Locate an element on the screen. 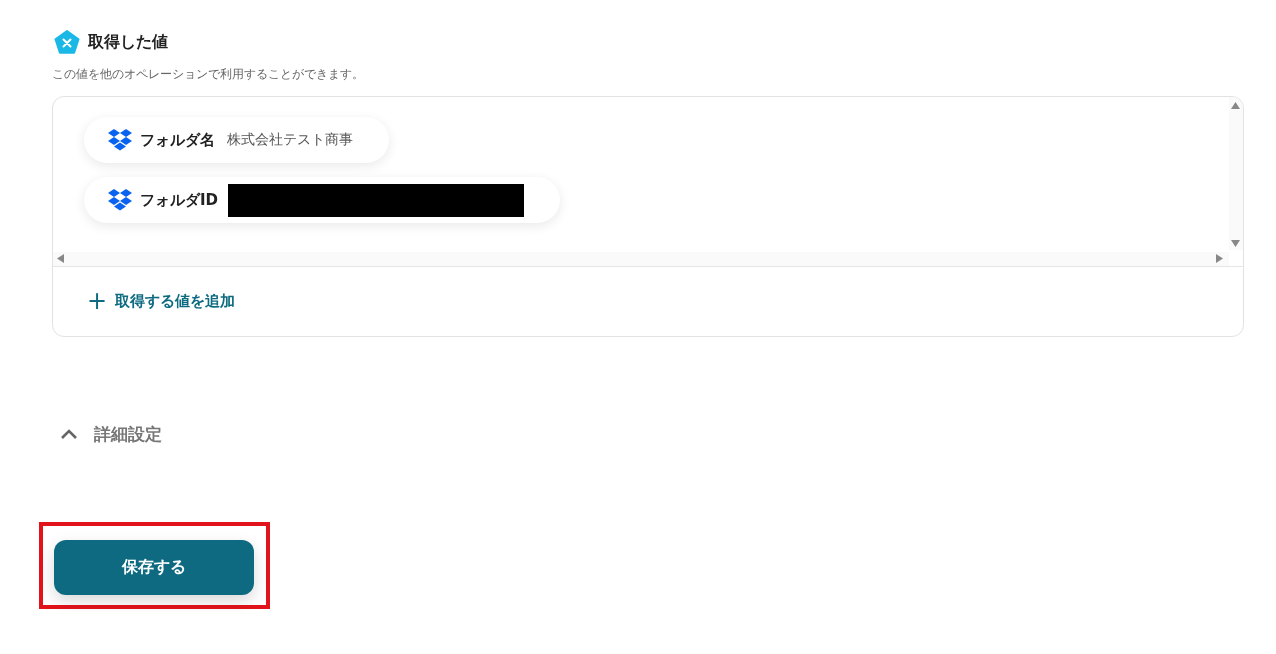 The height and width of the screenshot is (654, 1276). section-description: この値を他のオペレーションで利用することができます。 is located at coordinates (208, 74).